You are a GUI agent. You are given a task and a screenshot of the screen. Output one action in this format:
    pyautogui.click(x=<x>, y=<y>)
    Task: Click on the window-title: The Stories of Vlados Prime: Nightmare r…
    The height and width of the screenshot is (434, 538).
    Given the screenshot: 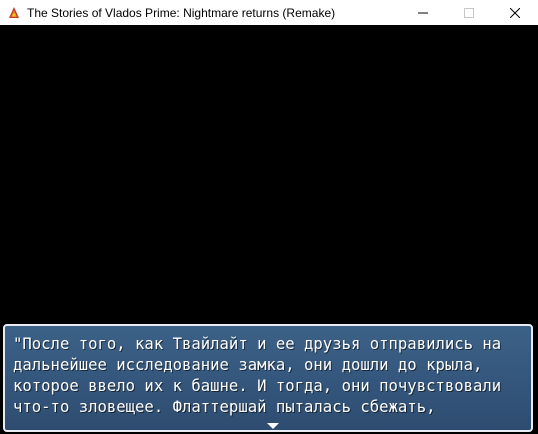 What is the action you would take?
    pyautogui.click(x=181, y=12)
    